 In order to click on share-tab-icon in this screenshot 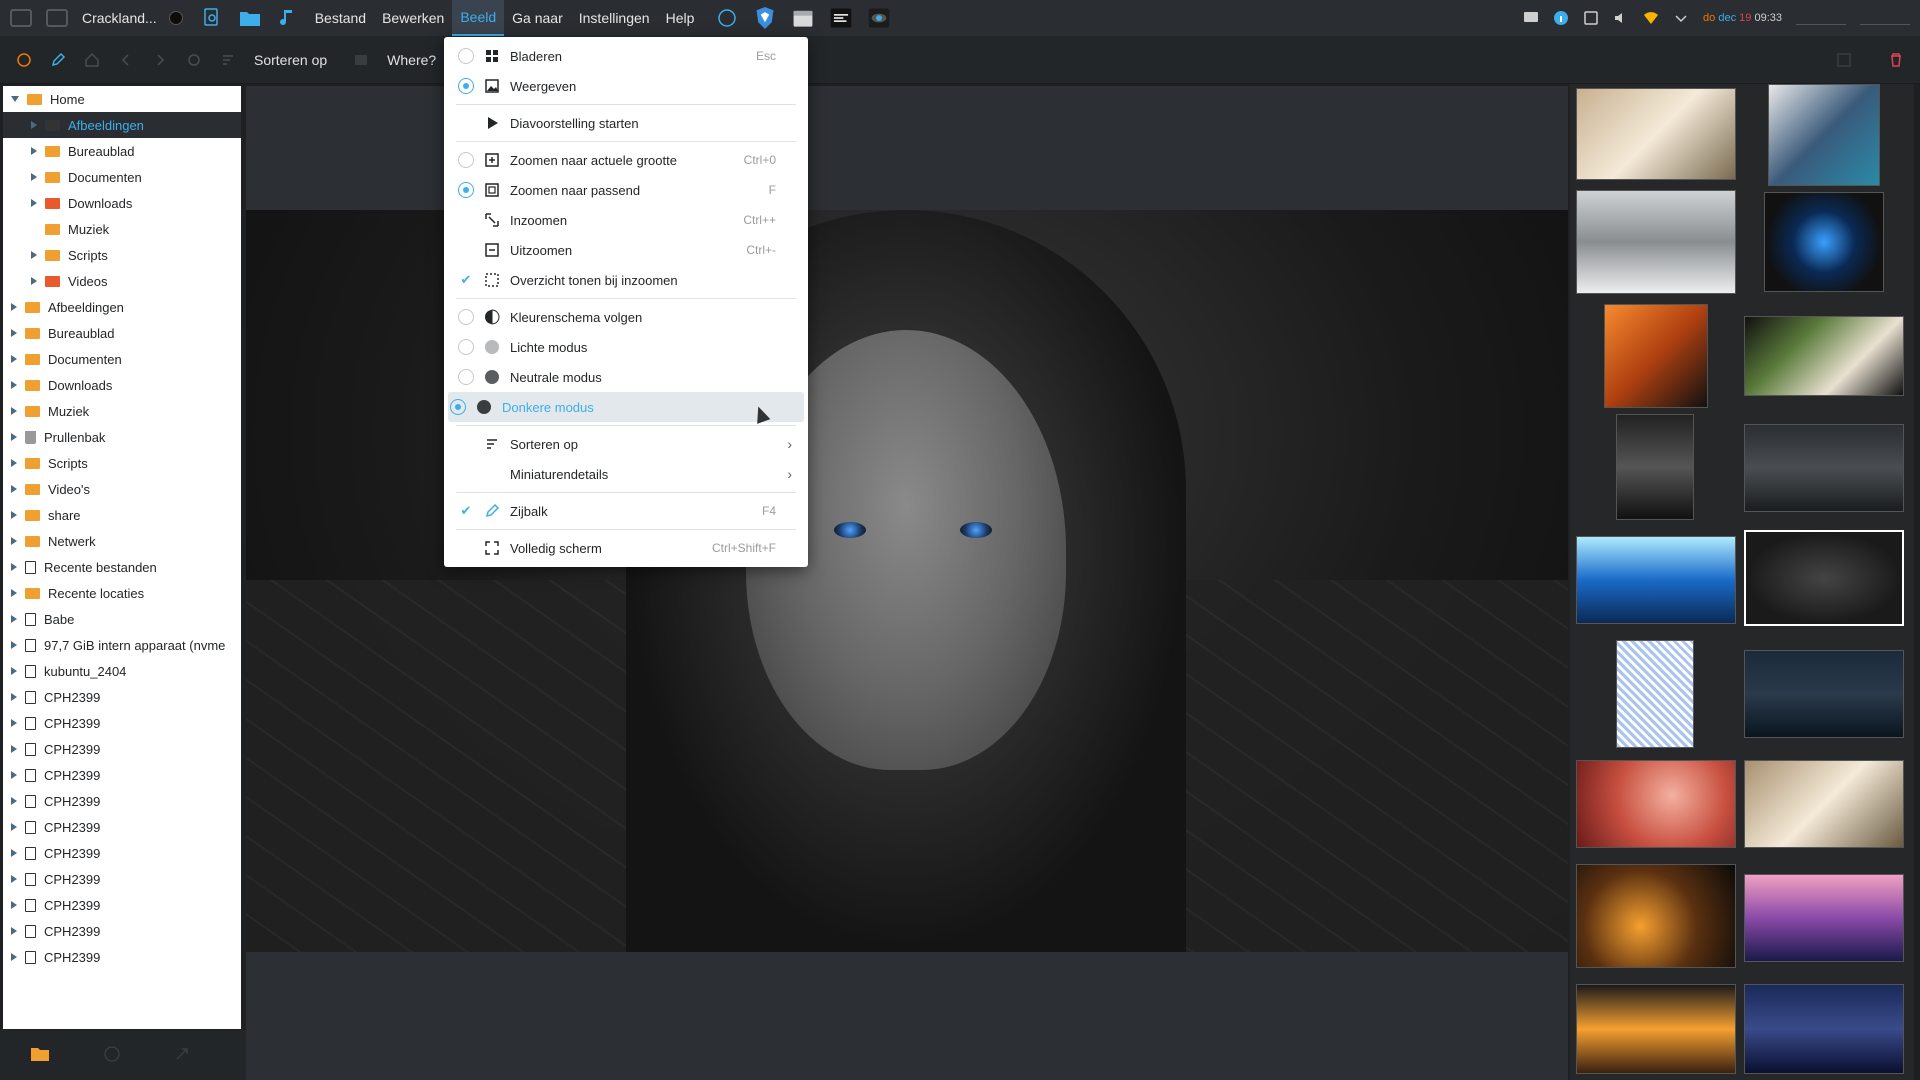, I will do `click(182, 1055)`.